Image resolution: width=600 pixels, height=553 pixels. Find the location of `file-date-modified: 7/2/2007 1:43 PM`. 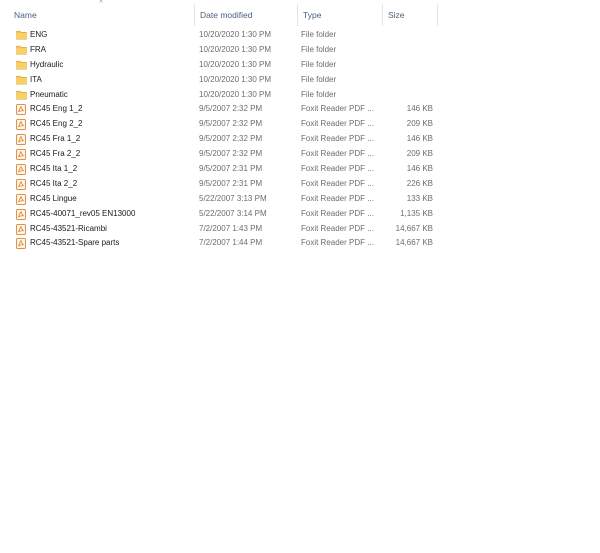

file-date-modified: 7/2/2007 1:43 PM is located at coordinates (231, 228).